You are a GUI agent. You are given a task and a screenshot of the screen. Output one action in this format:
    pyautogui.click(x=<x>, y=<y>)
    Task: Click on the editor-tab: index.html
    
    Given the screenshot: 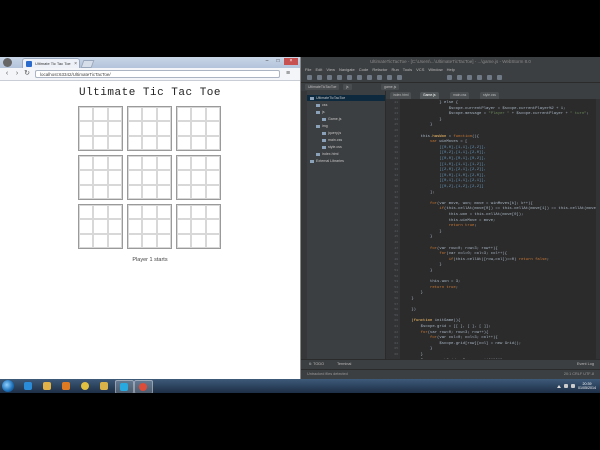 What is the action you would take?
    pyautogui.click(x=401, y=95)
    